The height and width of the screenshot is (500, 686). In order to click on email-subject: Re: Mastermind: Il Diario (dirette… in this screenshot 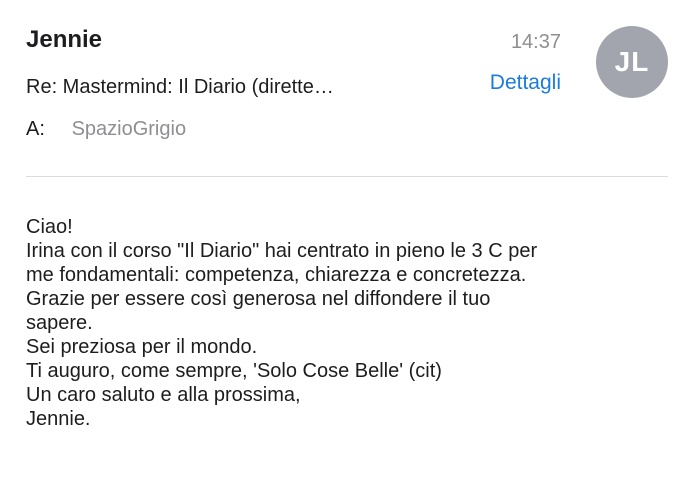, I will do `click(180, 87)`.